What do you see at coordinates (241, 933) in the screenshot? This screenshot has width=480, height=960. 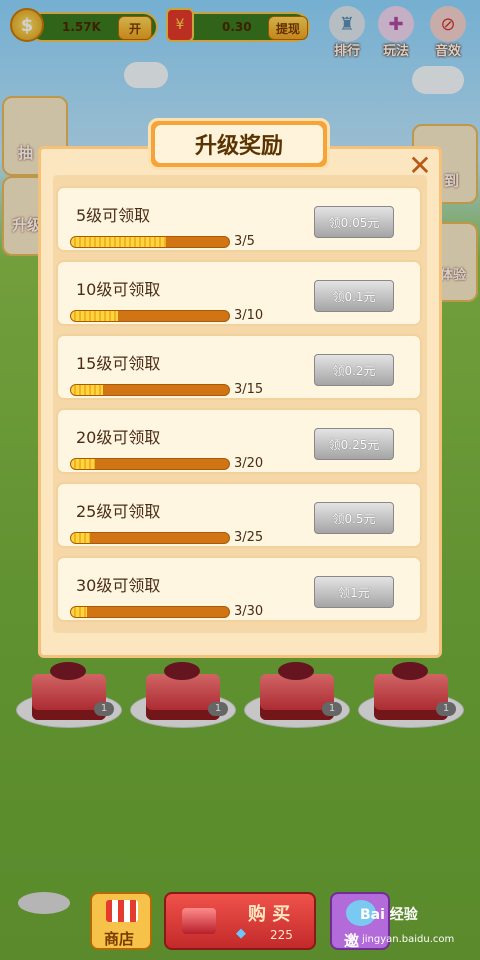 I see `diamond-icon: ◆` at bounding box center [241, 933].